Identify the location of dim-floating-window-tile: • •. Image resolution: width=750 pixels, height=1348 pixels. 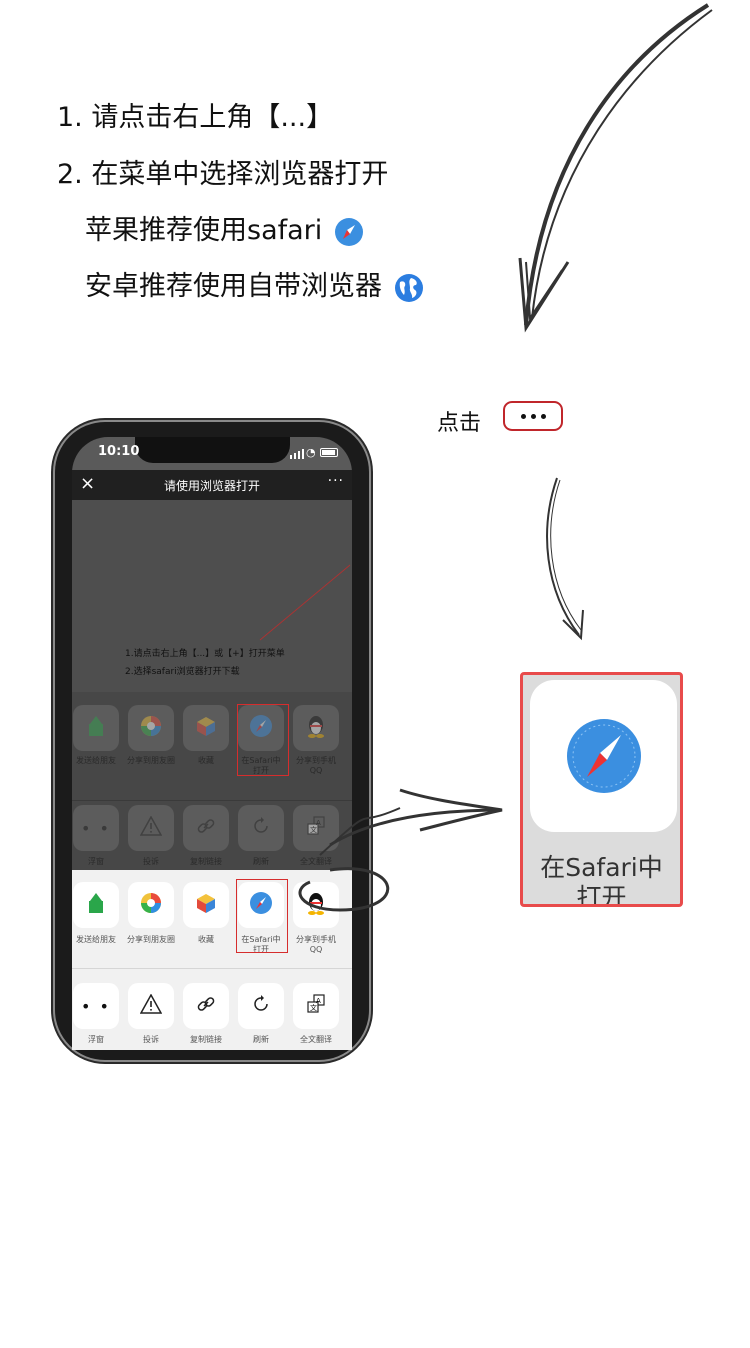
(96, 828).